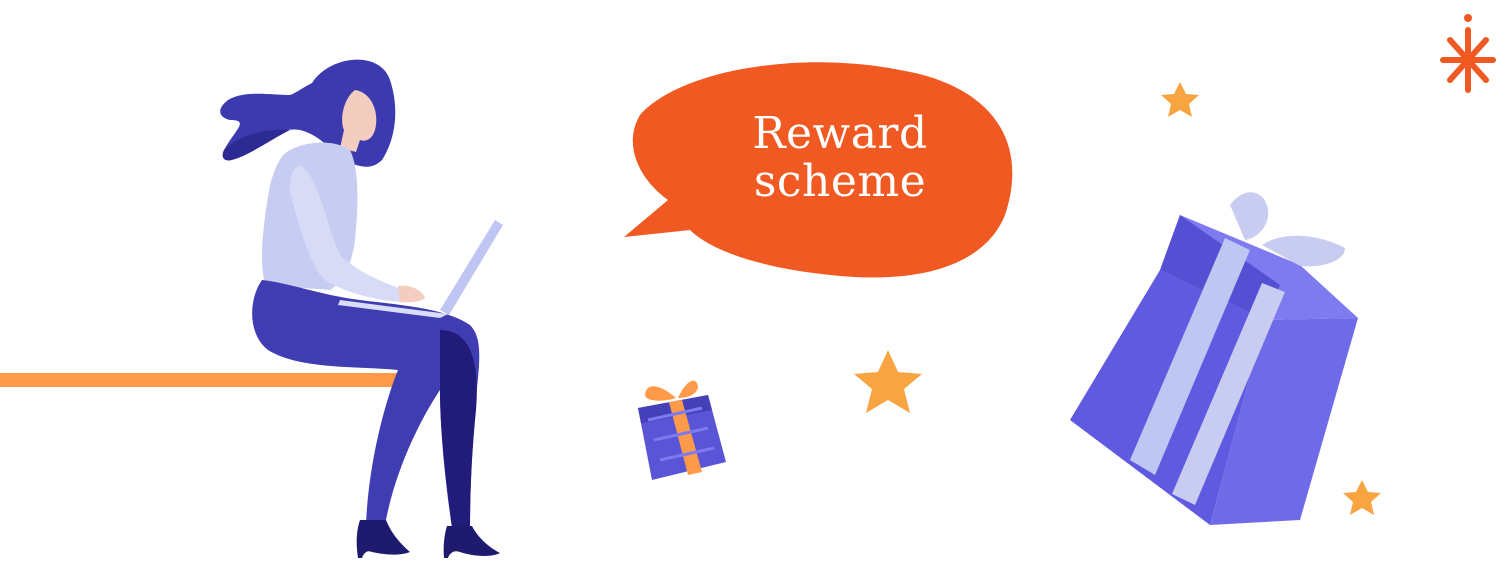  Describe the element at coordinates (383, 539) in the screenshot. I see `front-shoe` at that location.